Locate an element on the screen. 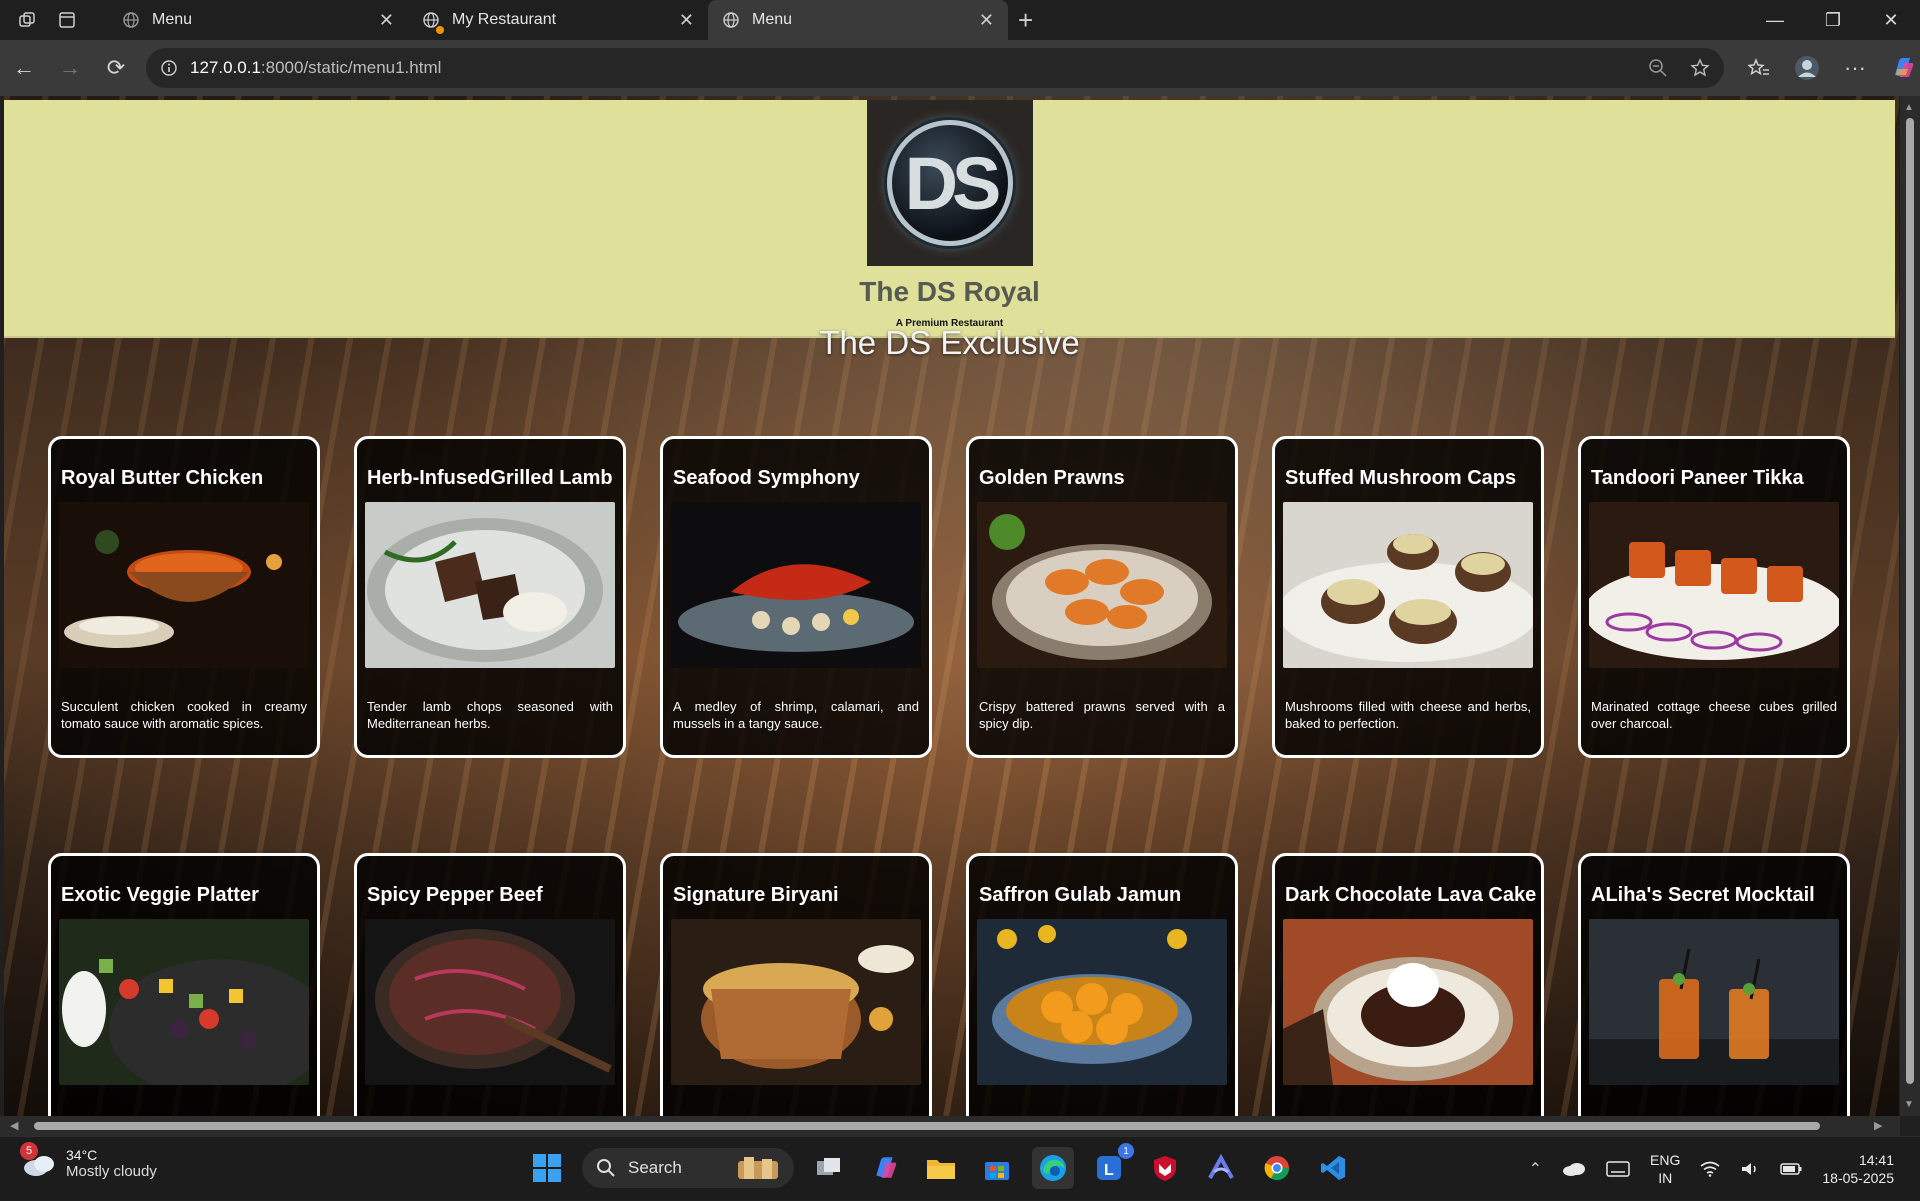 This screenshot has height=1201, width=1920. menu-card: Saffron Gulab Jamun is located at coordinates (1102, 984).